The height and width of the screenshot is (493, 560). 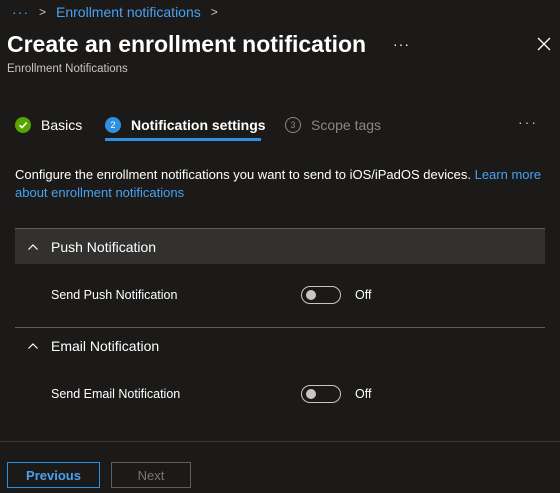 I want to click on more-options-icon: ···, so click(x=401, y=44).